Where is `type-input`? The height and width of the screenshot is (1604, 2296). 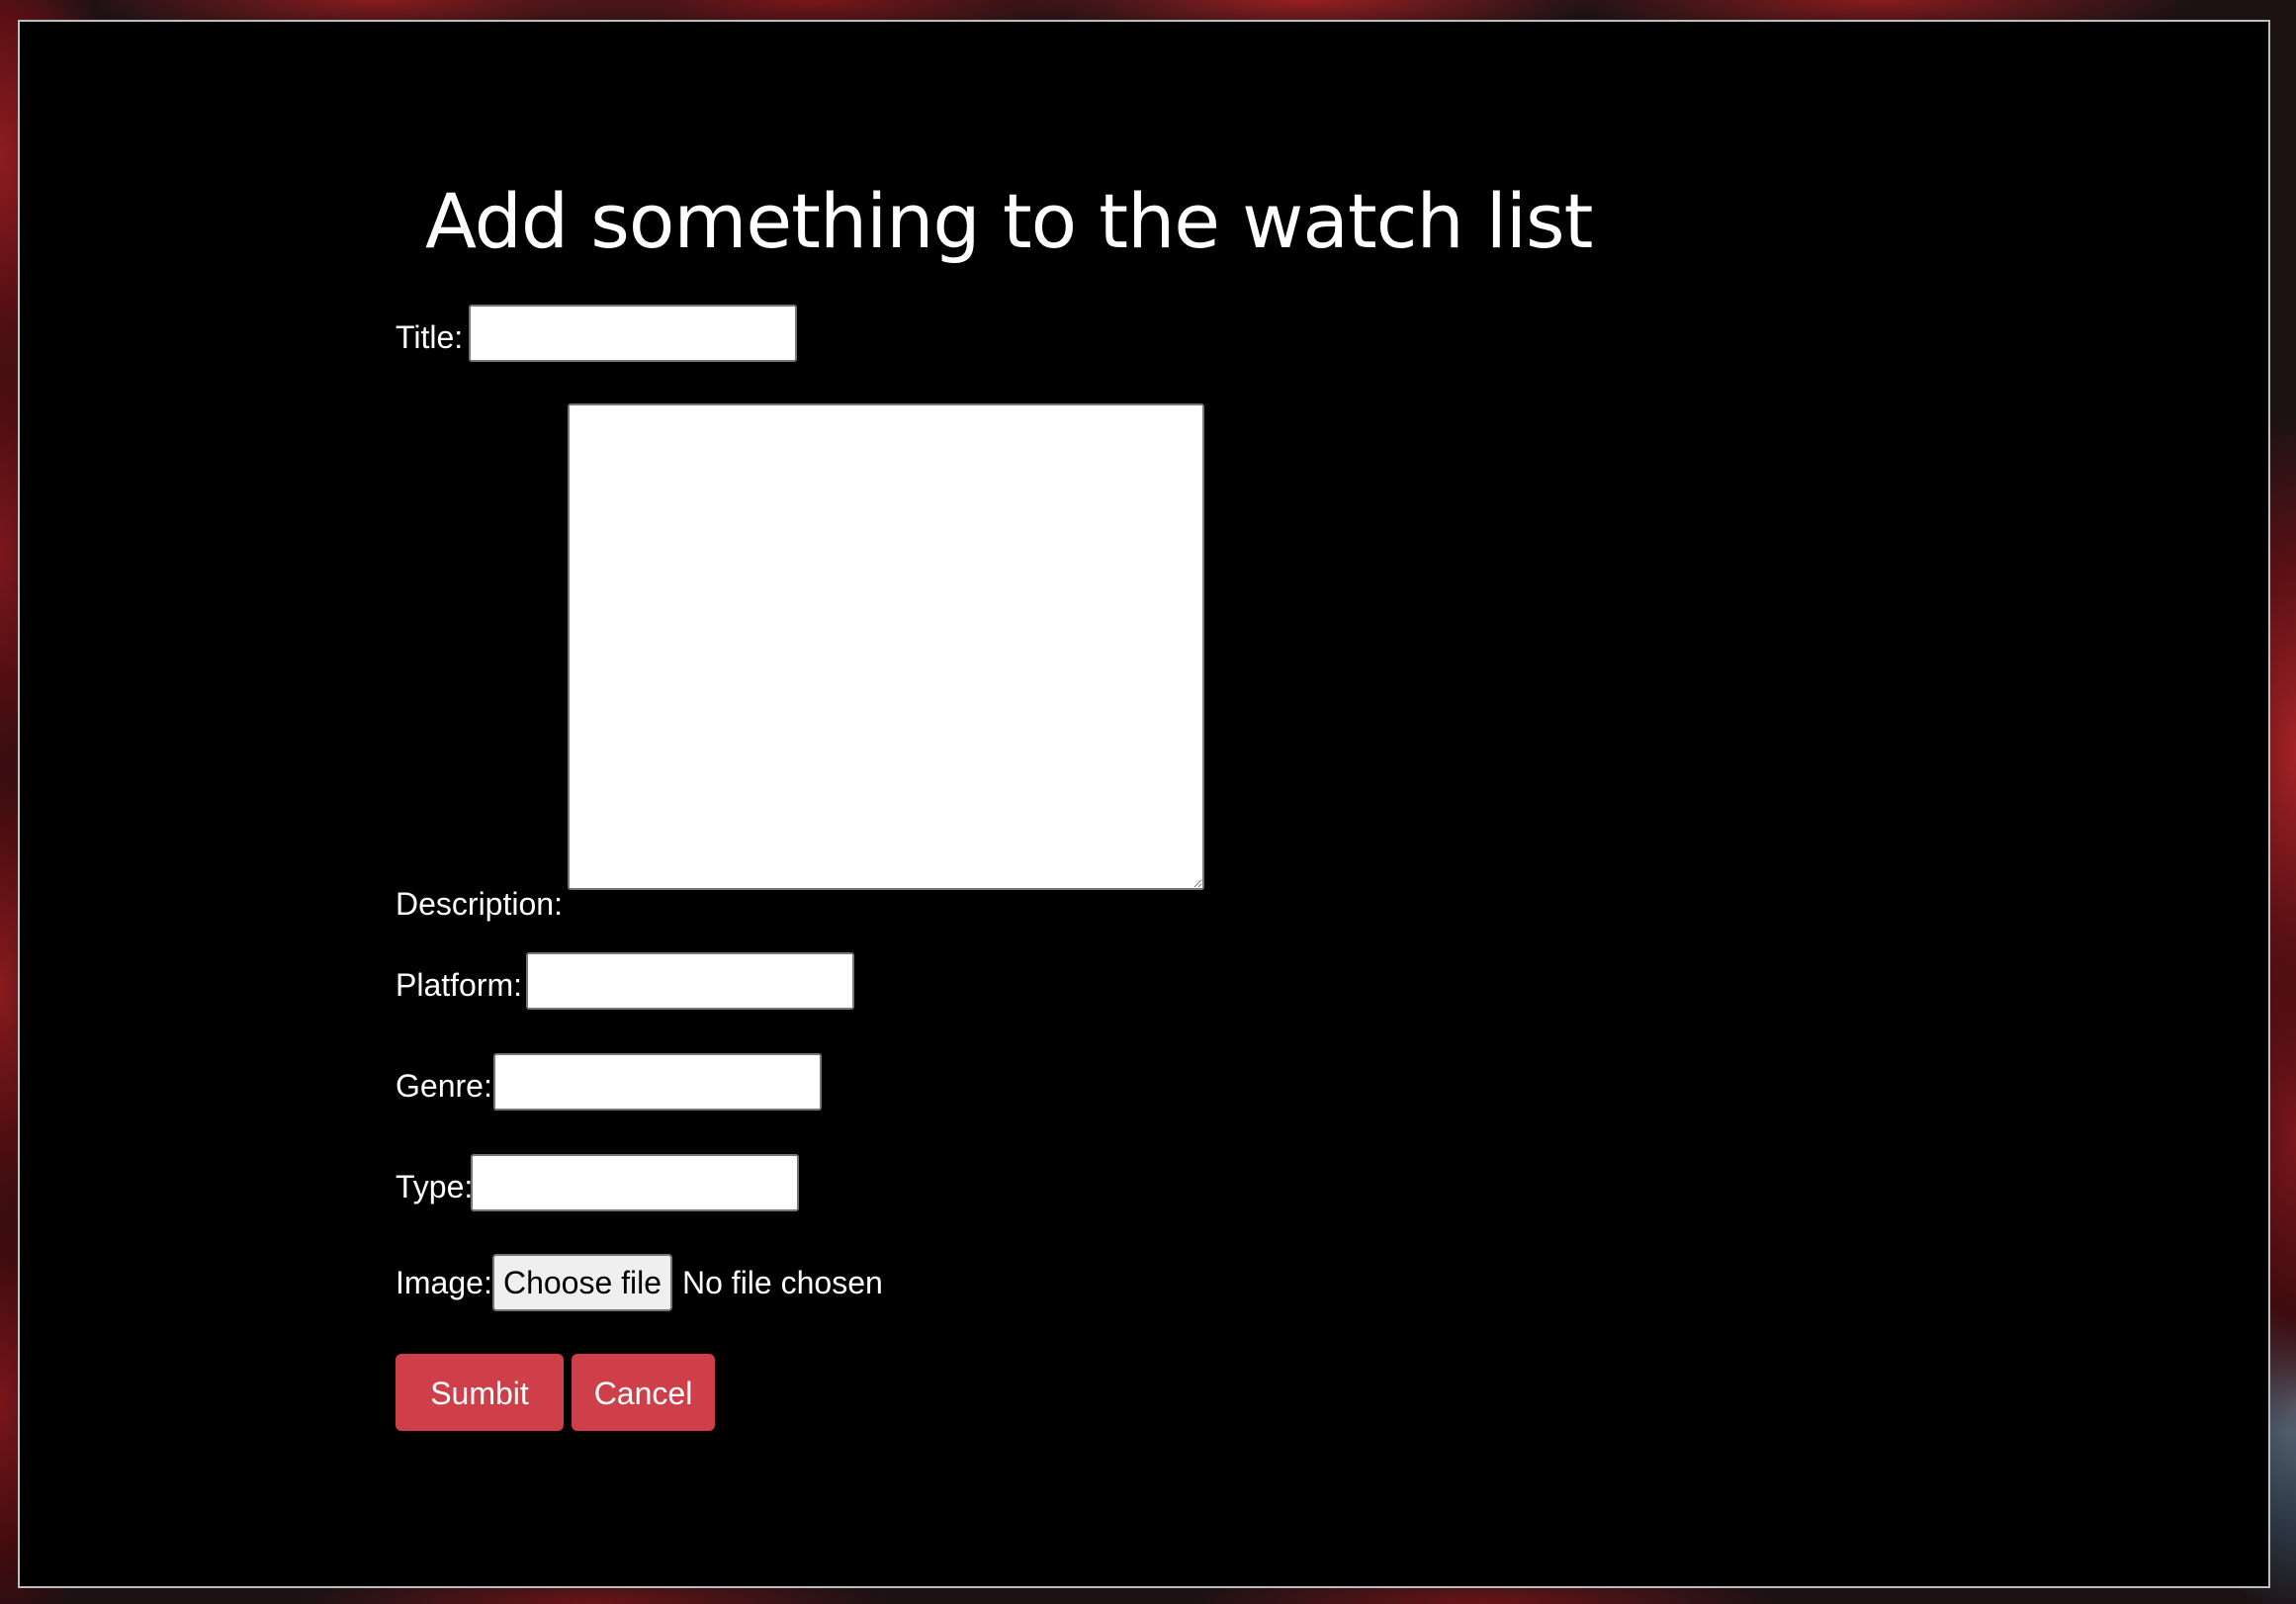 type-input is located at coordinates (635, 1182).